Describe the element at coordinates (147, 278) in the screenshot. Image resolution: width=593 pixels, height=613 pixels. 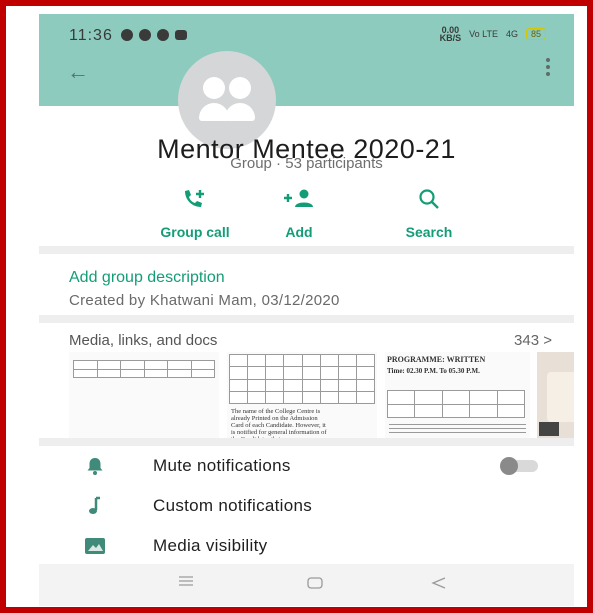
I see `add-group-description-link: Add group description` at that location.